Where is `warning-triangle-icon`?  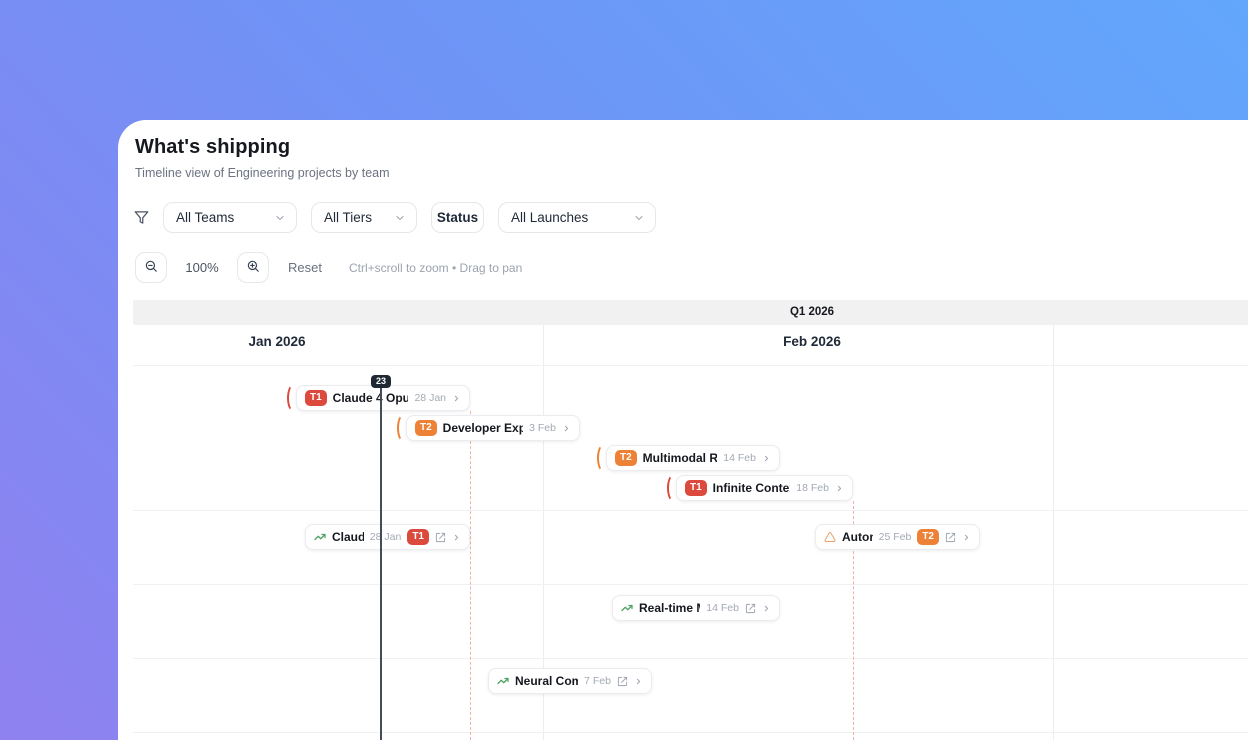
warning-triangle-icon is located at coordinates (830, 537).